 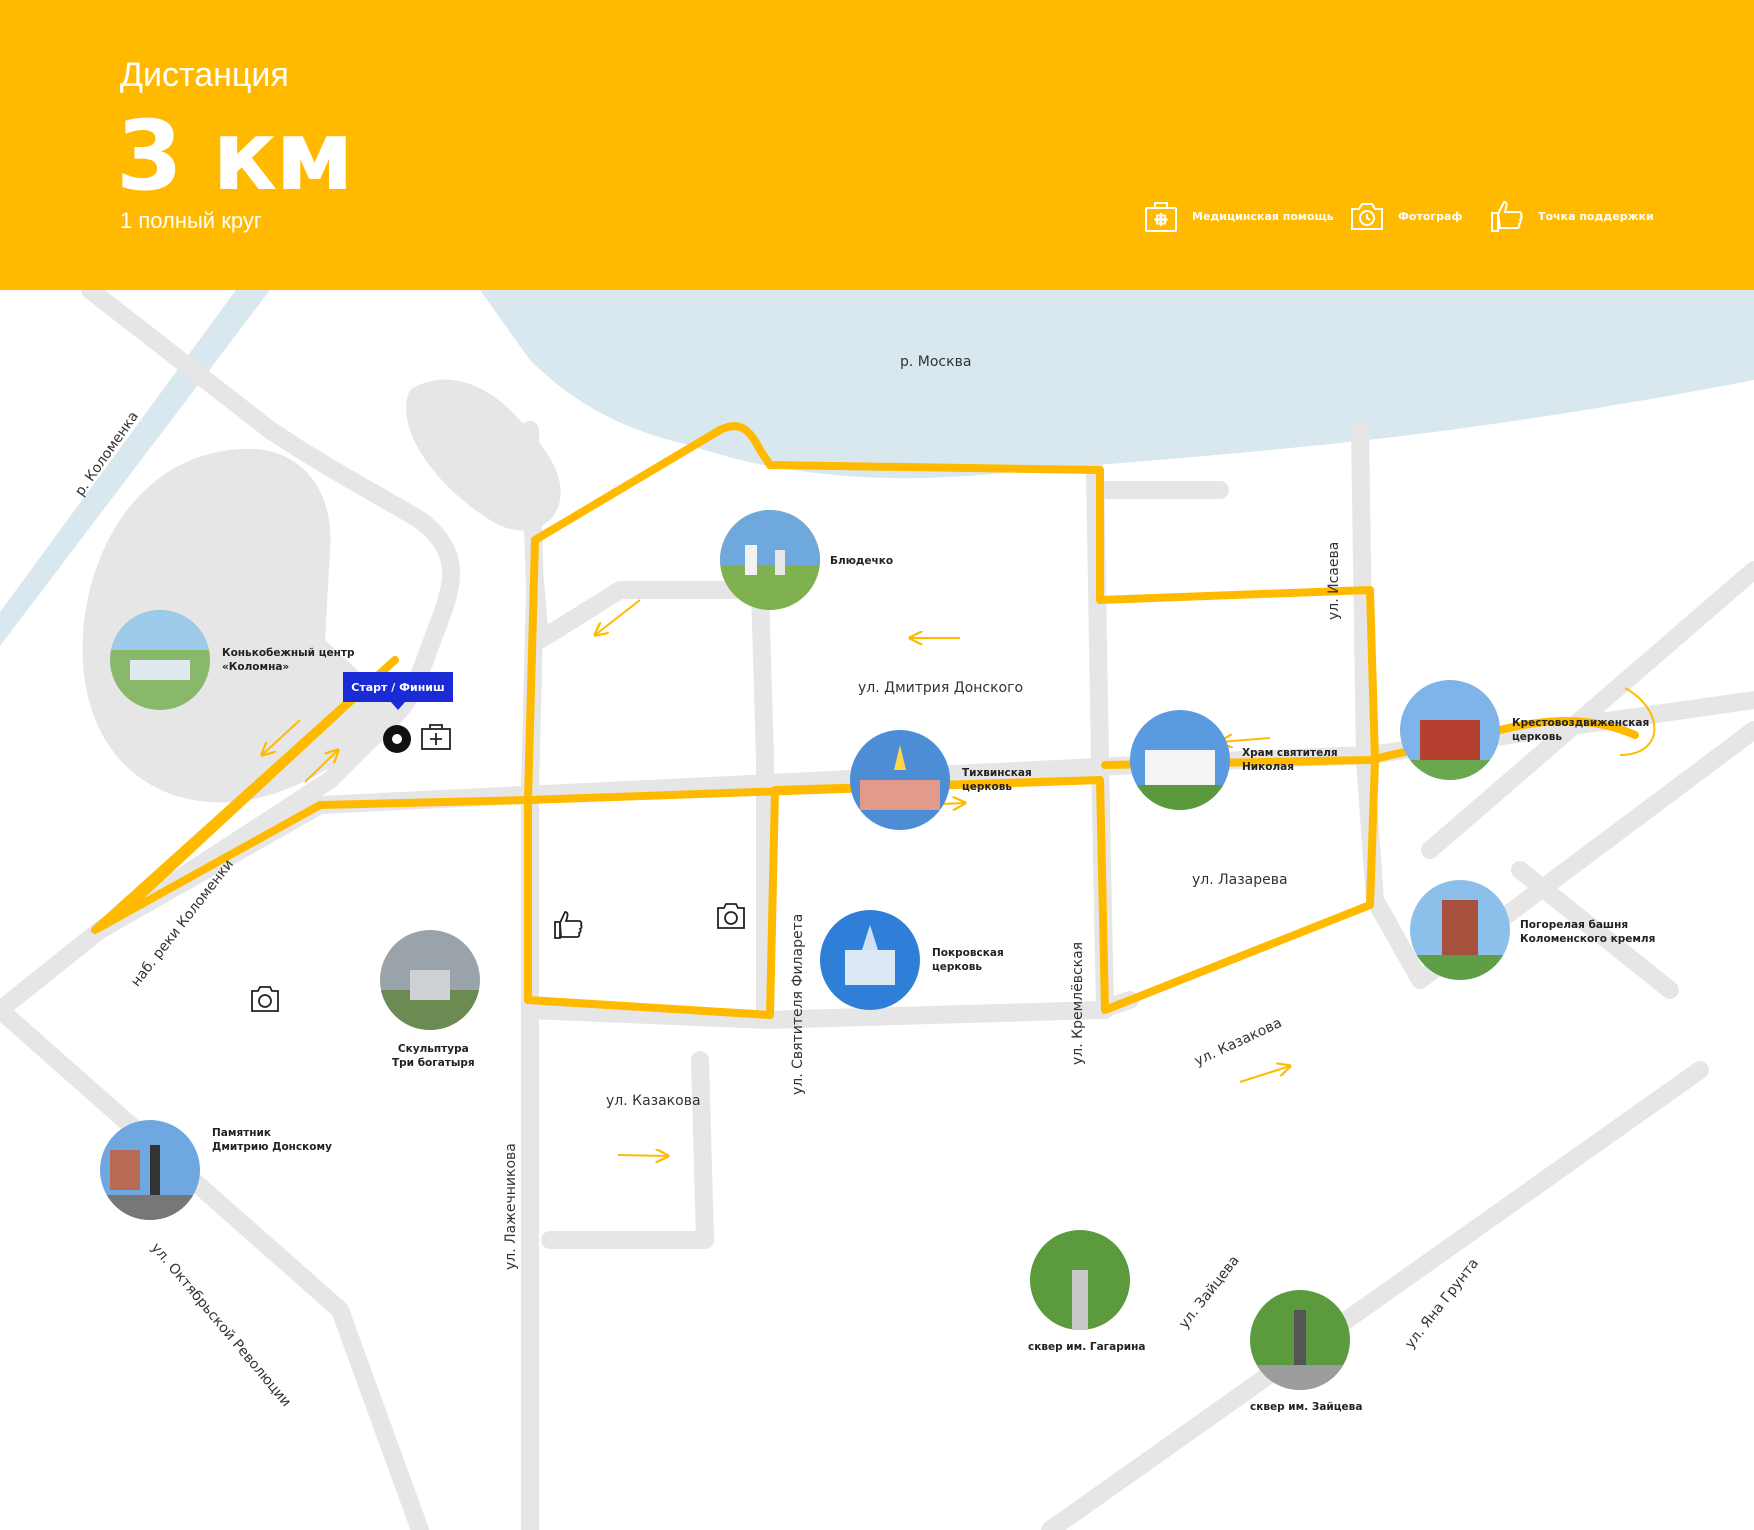 What do you see at coordinates (1430, 216) in the screenshot?
I see `legend-photo-label: Фотограф` at bounding box center [1430, 216].